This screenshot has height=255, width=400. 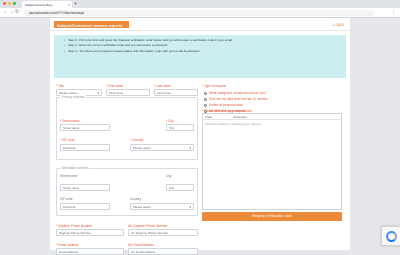 I want to click on street-label: * Street name, so click(x=70, y=121).